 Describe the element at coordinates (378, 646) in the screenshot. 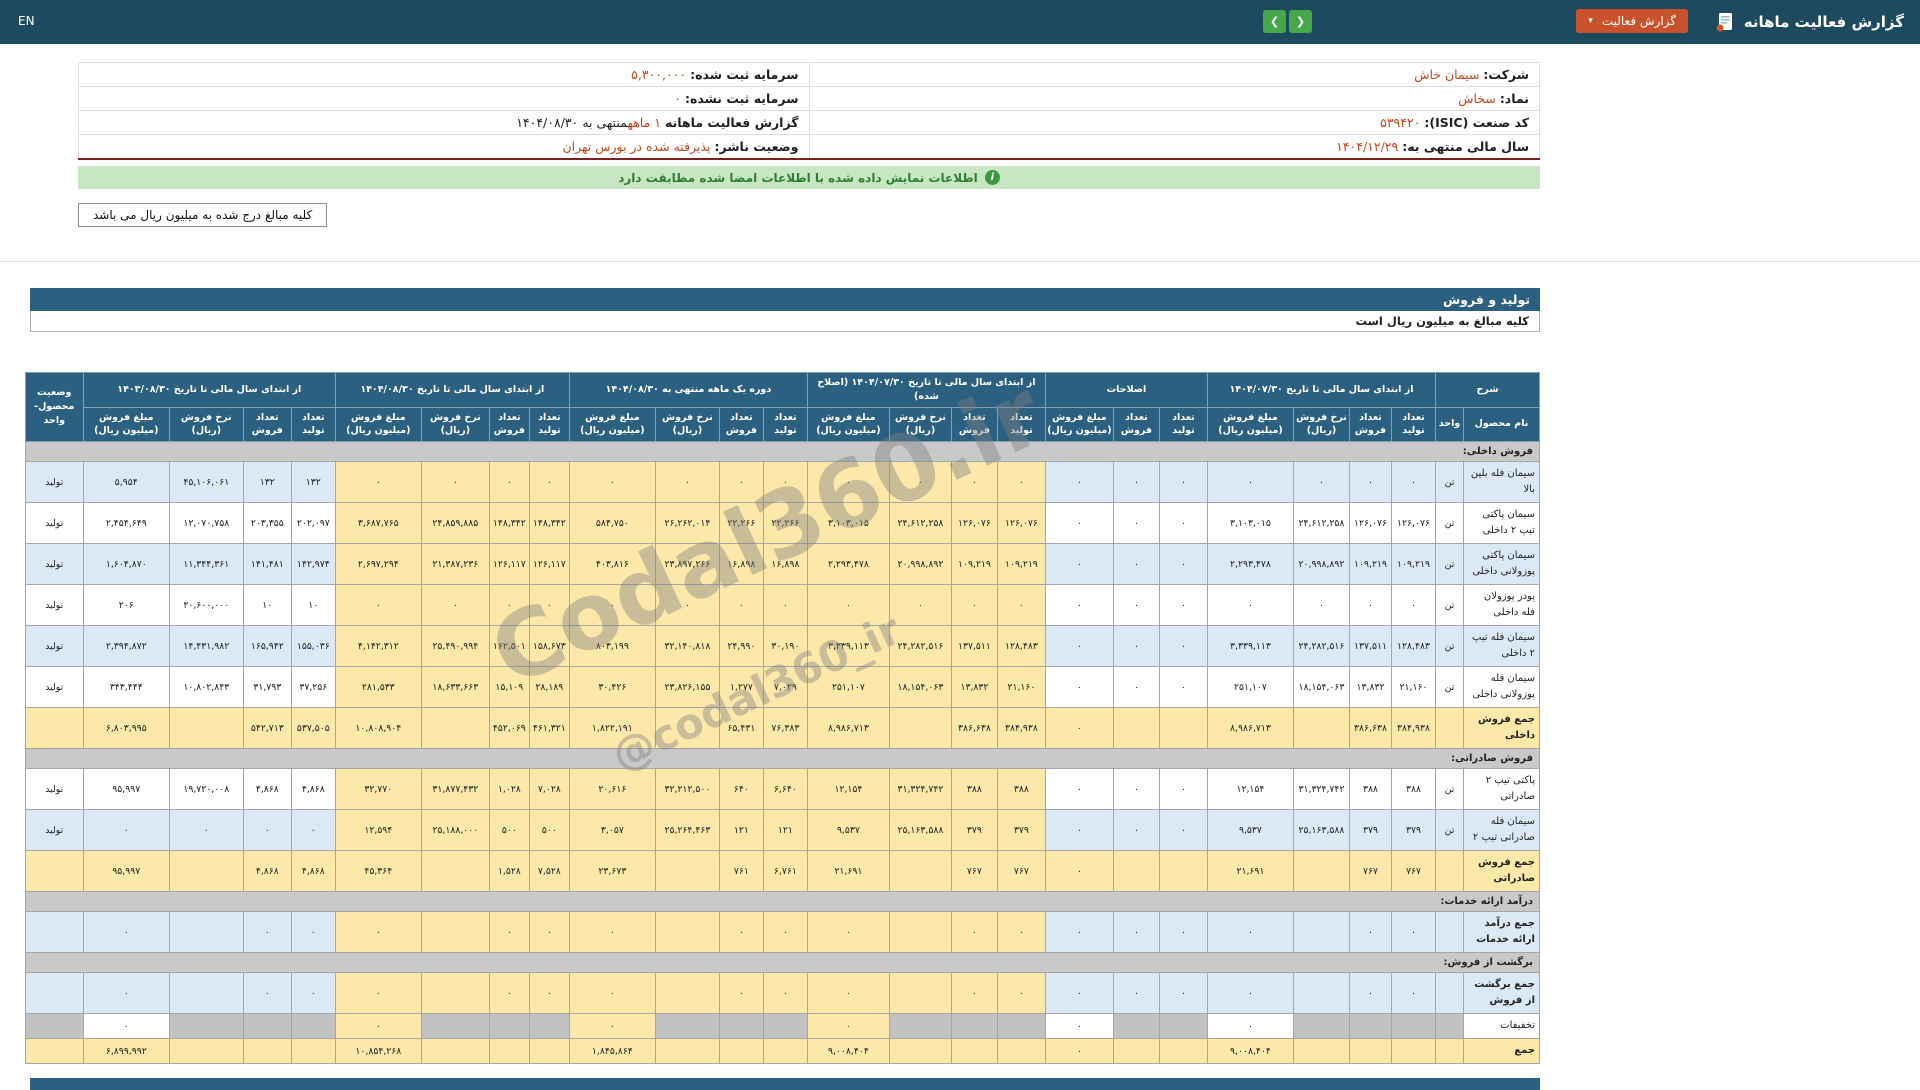

I see `table-cell: ۴,۱۴۲,۳۱۲` at that location.